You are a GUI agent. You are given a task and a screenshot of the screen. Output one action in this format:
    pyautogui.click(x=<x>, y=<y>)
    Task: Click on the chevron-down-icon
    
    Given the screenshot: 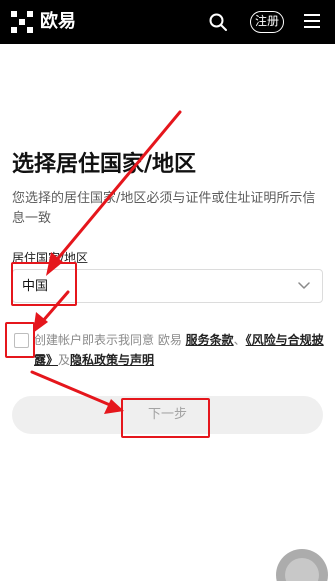 What is the action you would take?
    pyautogui.click(x=304, y=285)
    